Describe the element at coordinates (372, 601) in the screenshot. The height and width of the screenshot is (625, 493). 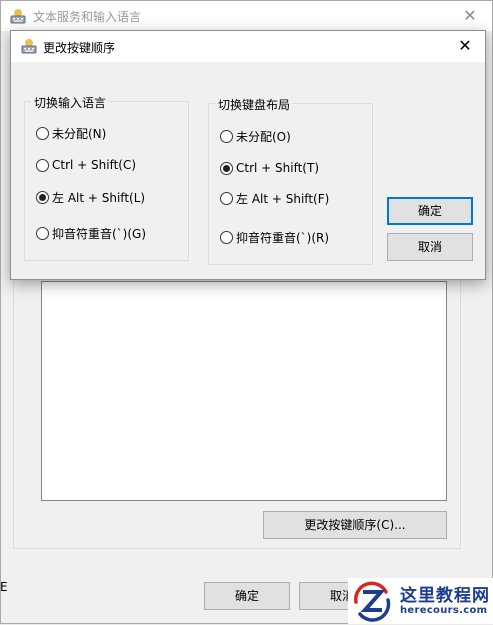
I see `z-logo-icon` at that location.